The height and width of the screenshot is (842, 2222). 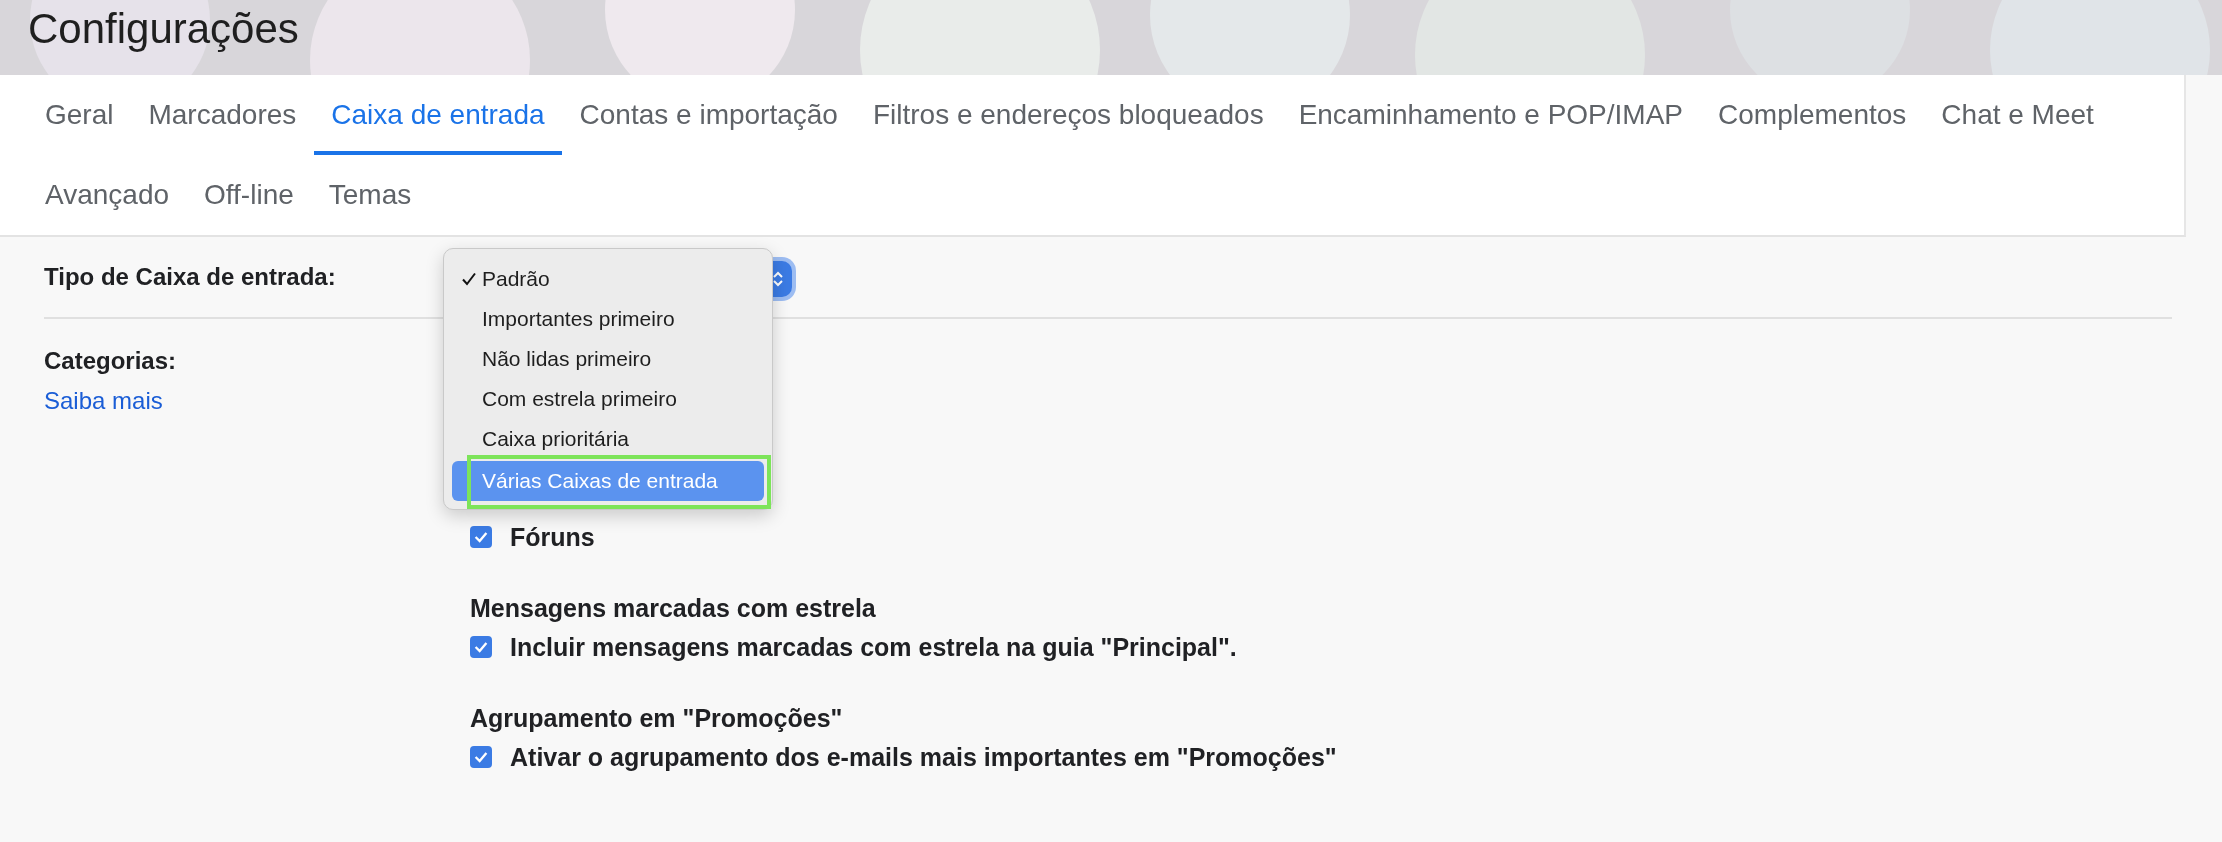 I want to click on settings-tab: Avançado, so click(x=107, y=195).